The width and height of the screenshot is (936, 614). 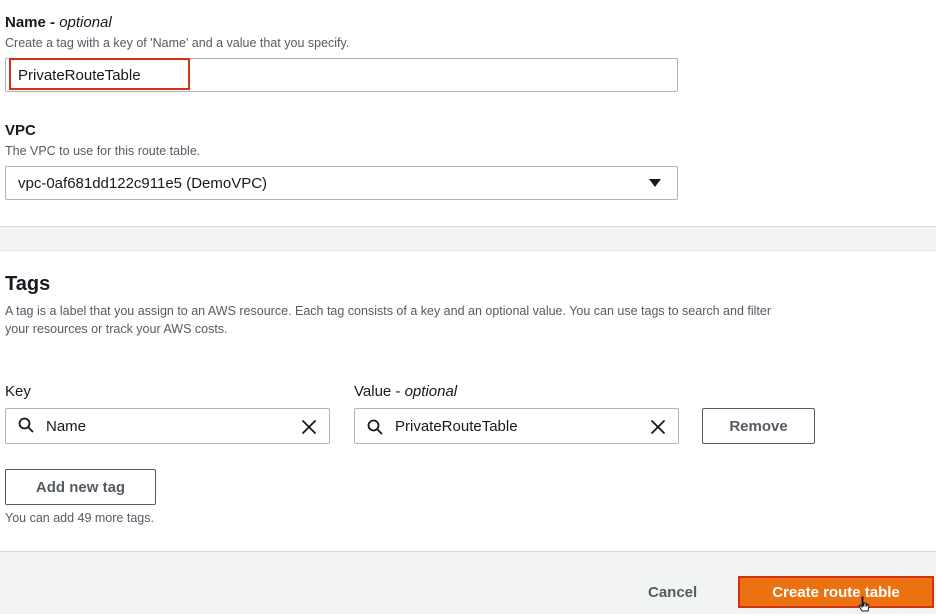 I want to click on tag-value-value: PrivateRouteTable, so click(x=456, y=426).